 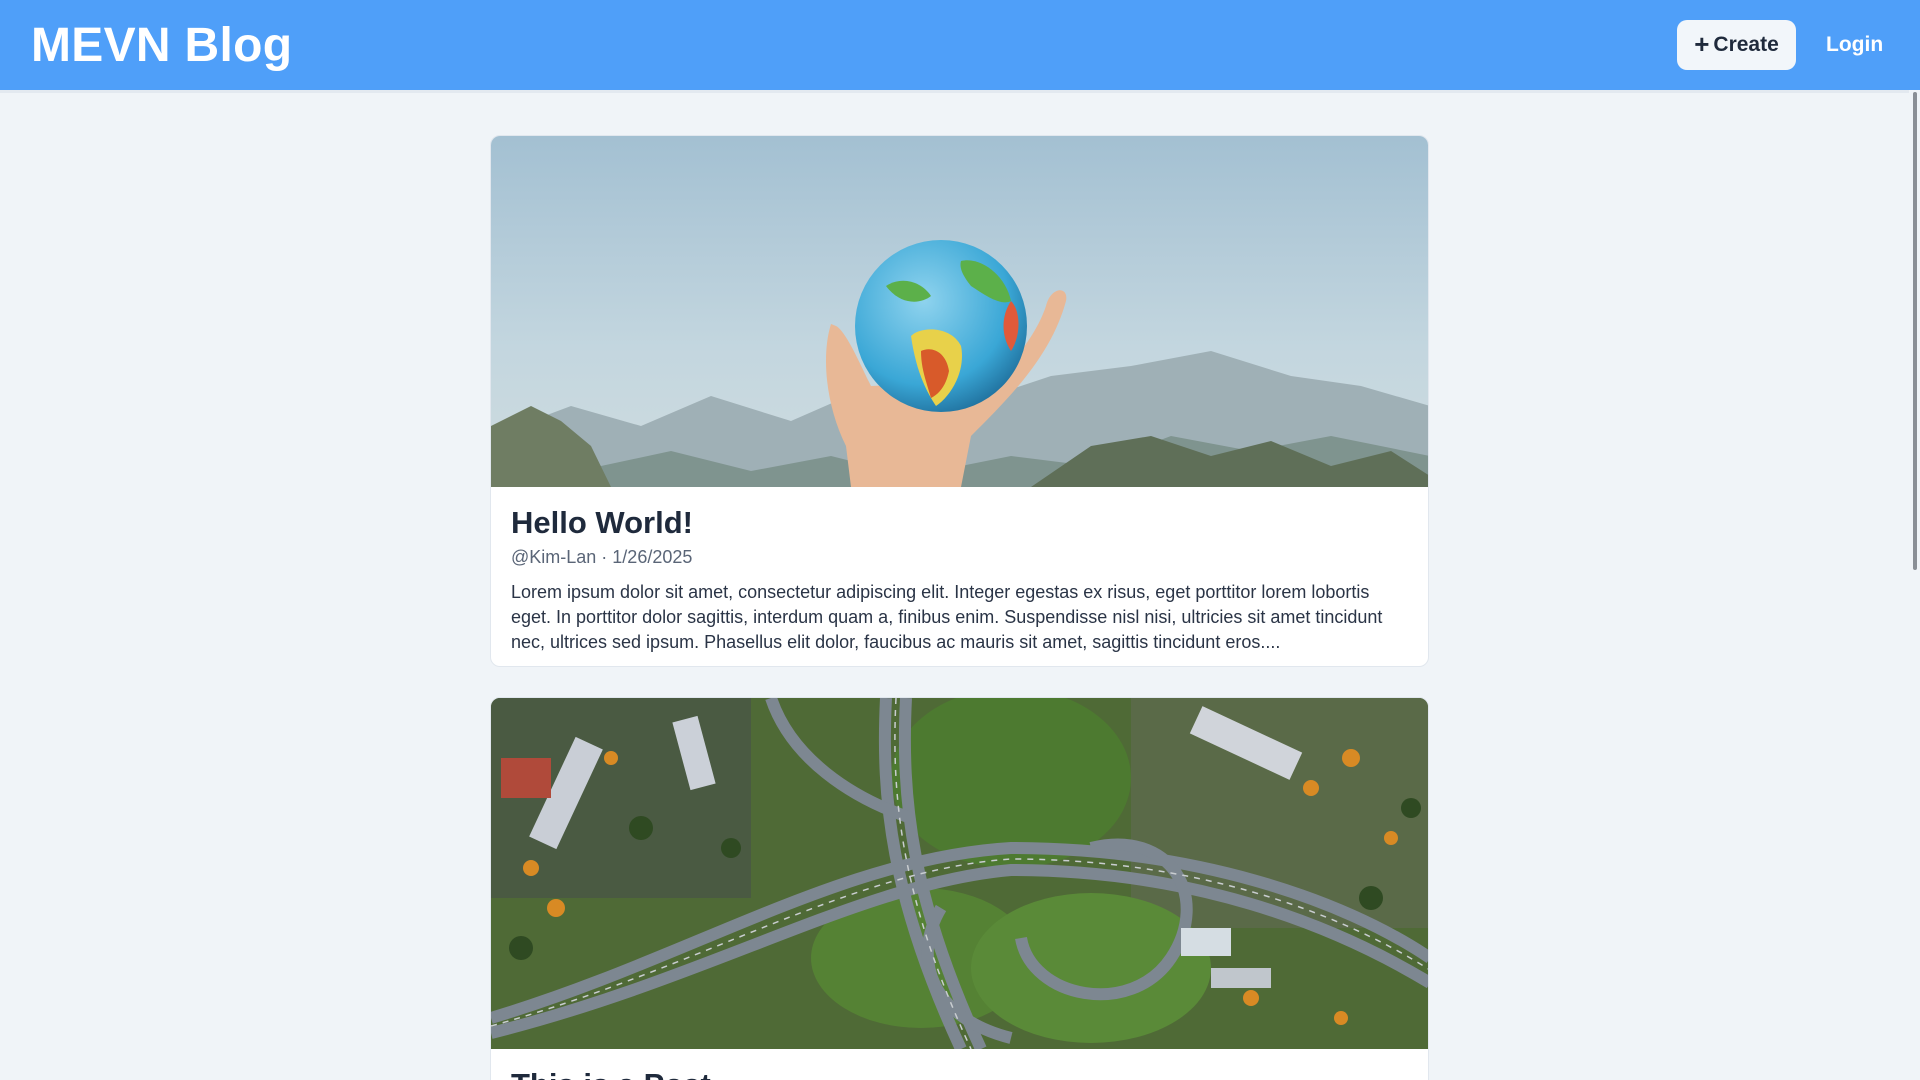 What do you see at coordinates (959, 523) in the screenshot?
I see `post-title: Hello World!` at bounding box center [959, 523].